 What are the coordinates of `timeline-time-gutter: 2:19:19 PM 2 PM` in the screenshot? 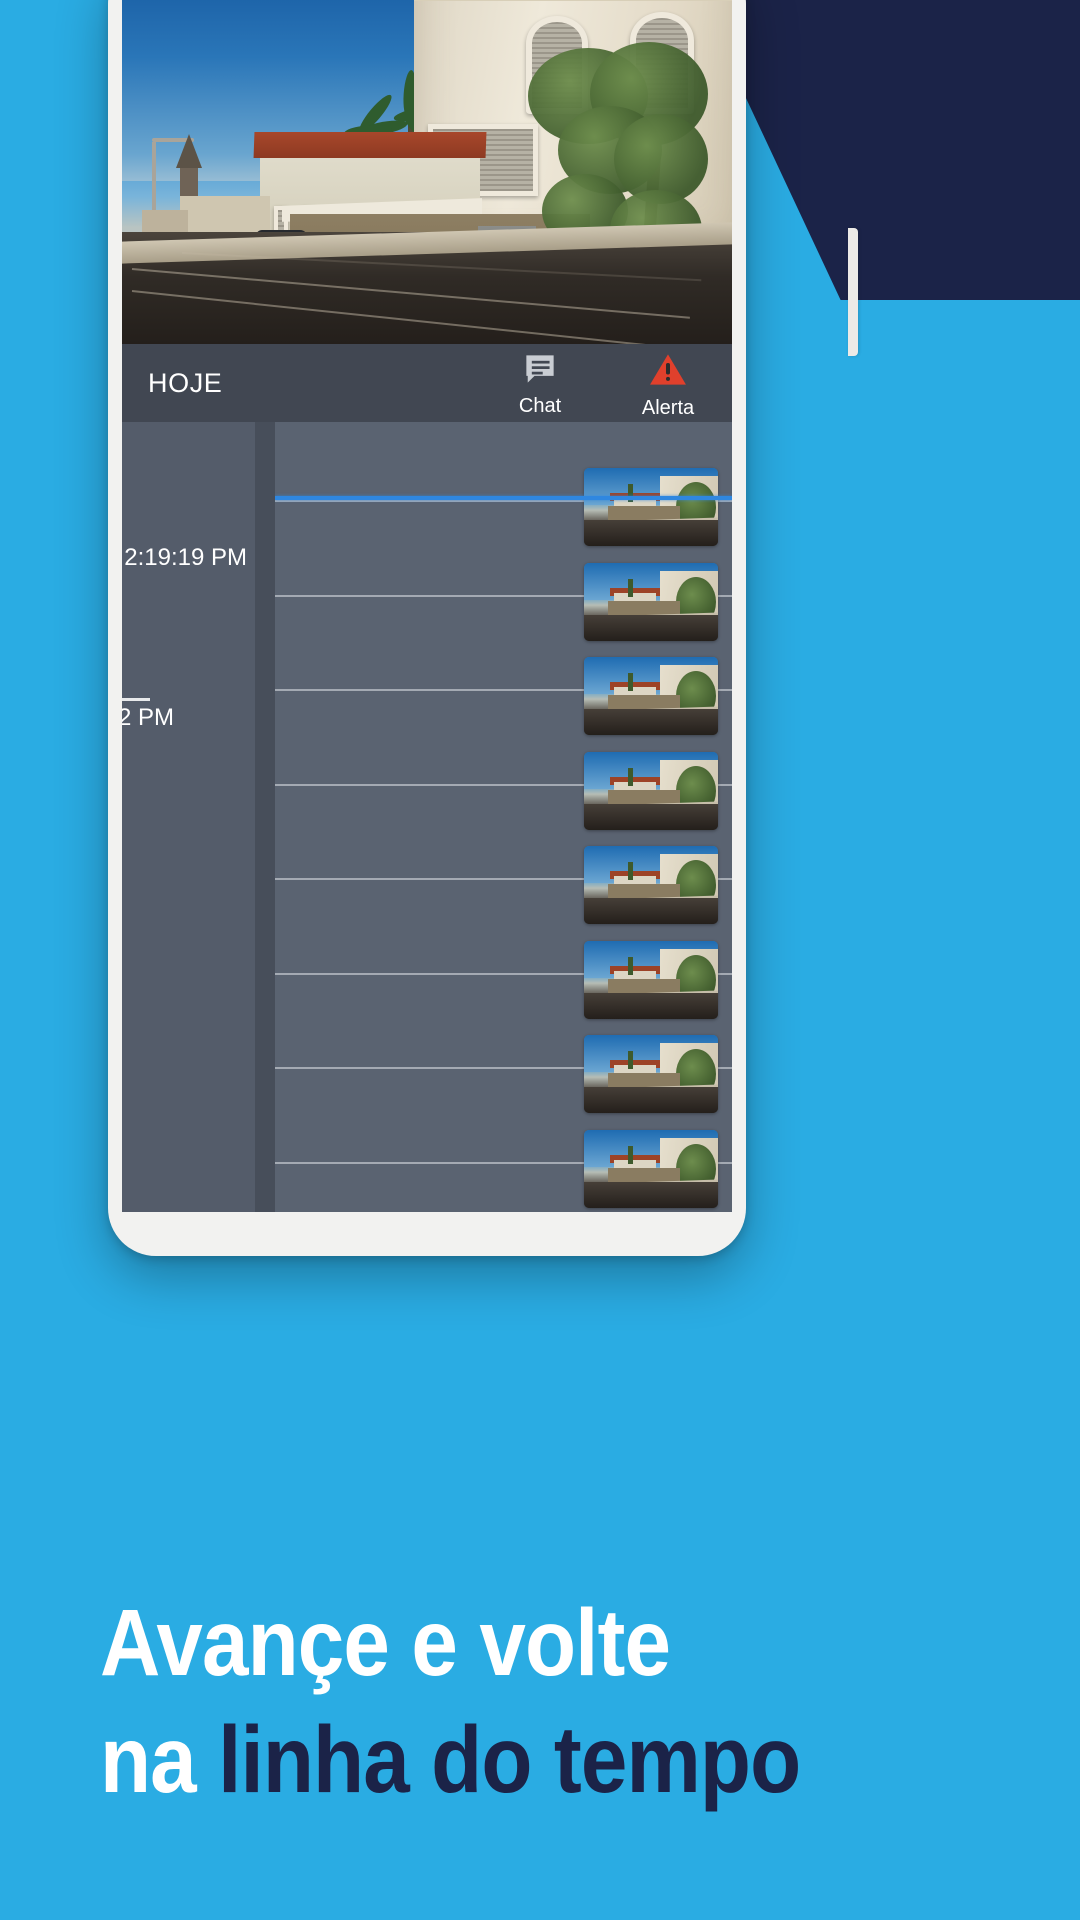 It's located at (188, 817).